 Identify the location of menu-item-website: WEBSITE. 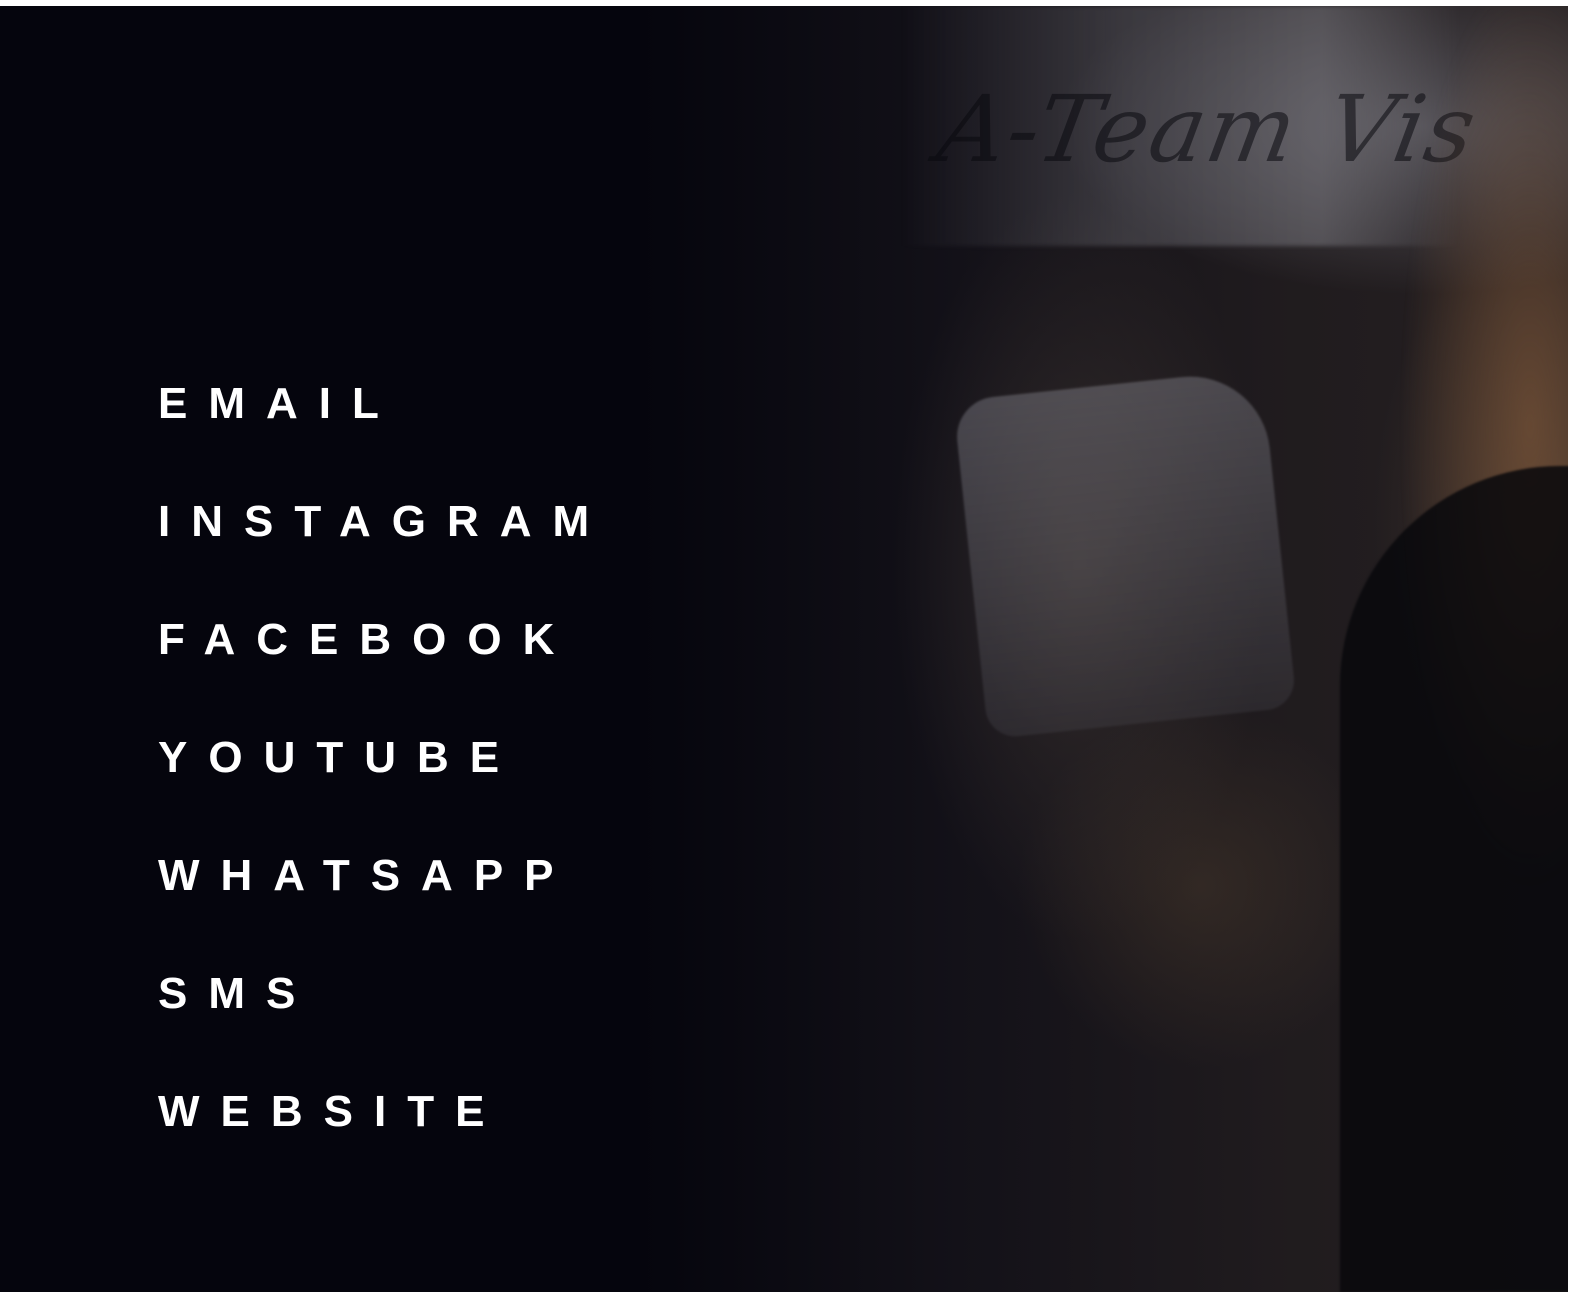
(384, 1139).